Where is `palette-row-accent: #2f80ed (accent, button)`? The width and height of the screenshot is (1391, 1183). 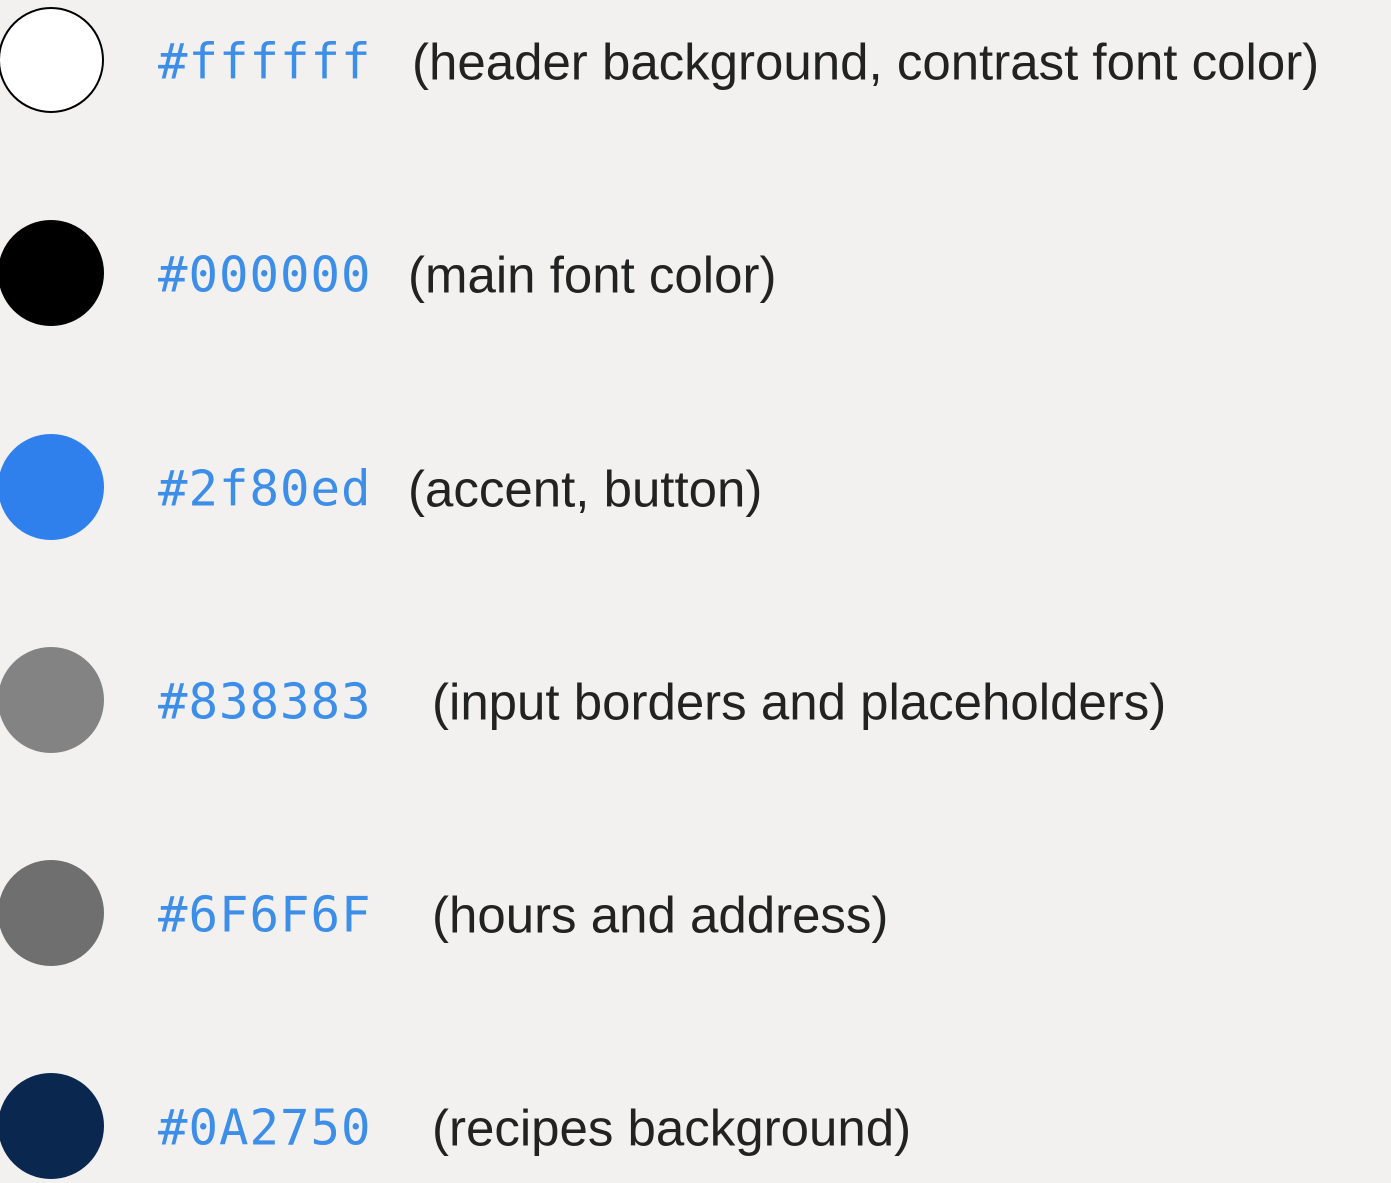 palette-row-accent: #2f80ed (accent, button) is located at coordinates (695, 489).